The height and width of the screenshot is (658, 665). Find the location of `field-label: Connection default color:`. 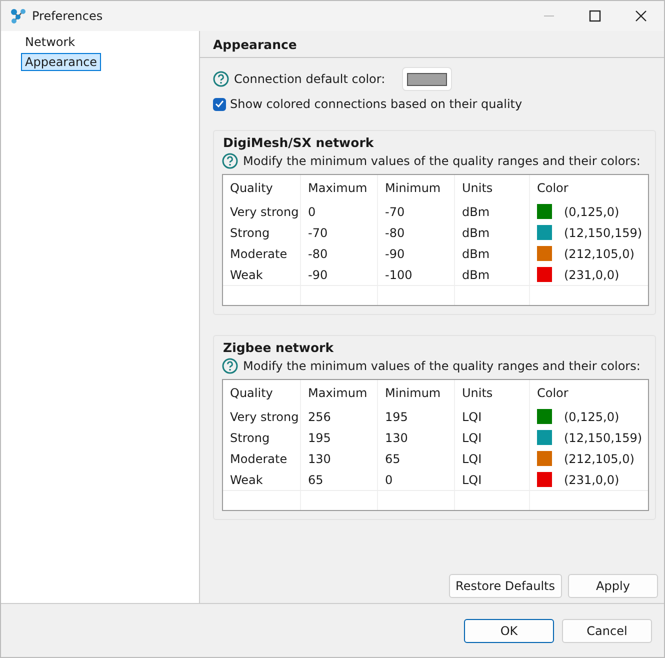

field-label: Connection default color: is located at coordinates (310, 79).